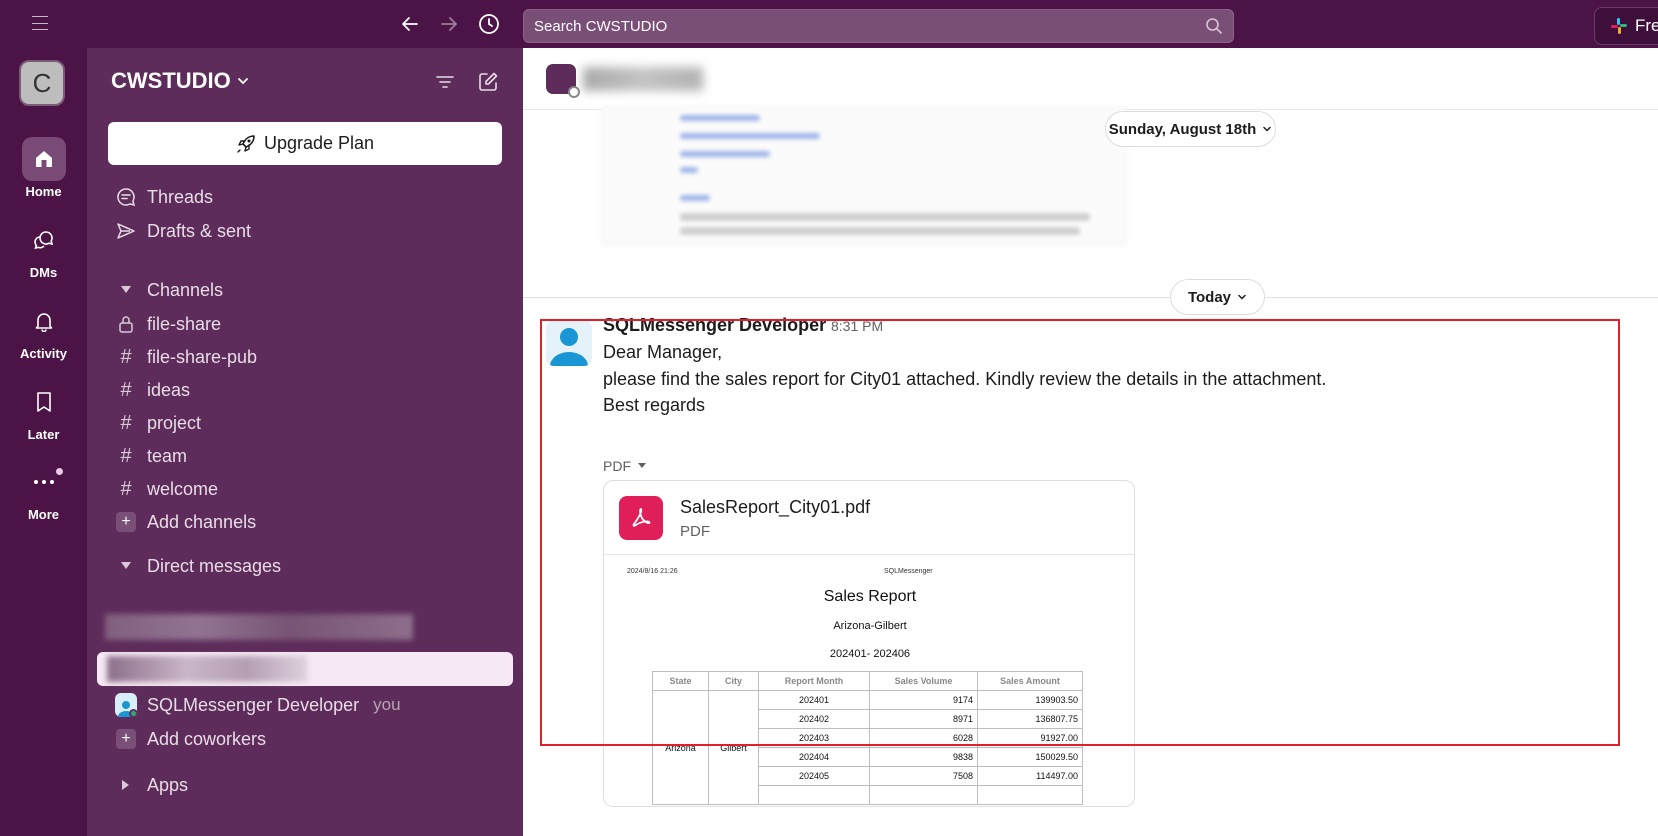  Describe the element at coordinates (864, 176) in the screenshot. I see `redacted-previous-attachment` at that location.